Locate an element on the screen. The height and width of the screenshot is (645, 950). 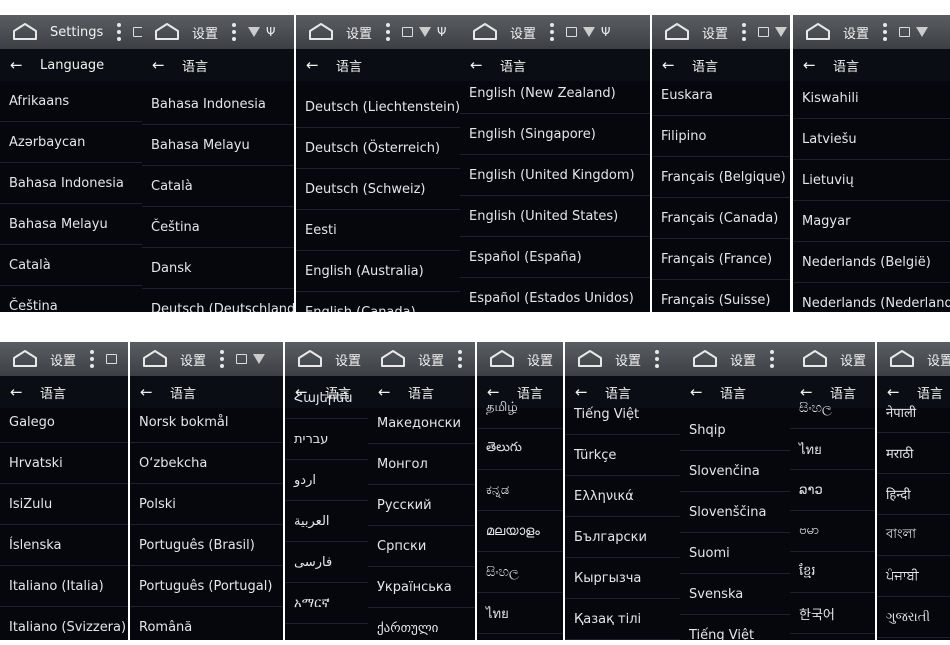
language-item: Norsk bokmål is located at coordinates (206, 422).